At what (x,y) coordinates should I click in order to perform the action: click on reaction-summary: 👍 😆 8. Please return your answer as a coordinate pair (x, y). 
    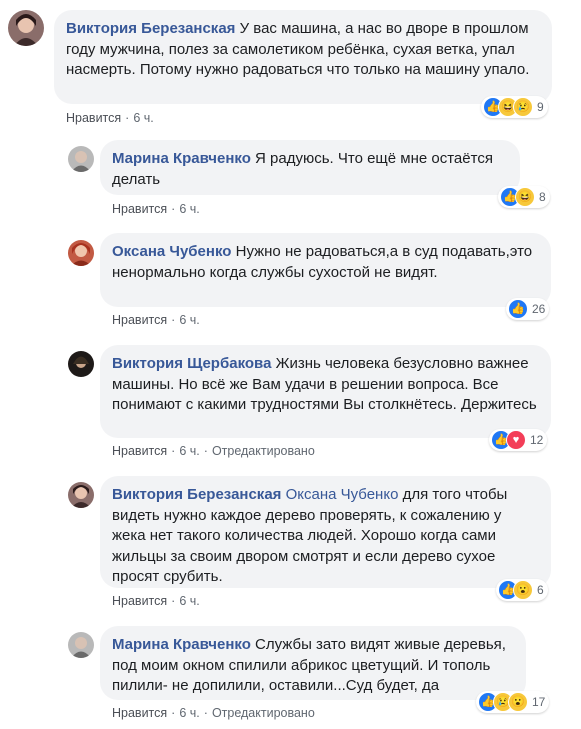
    Looking at the image, I should click on (524, 197).